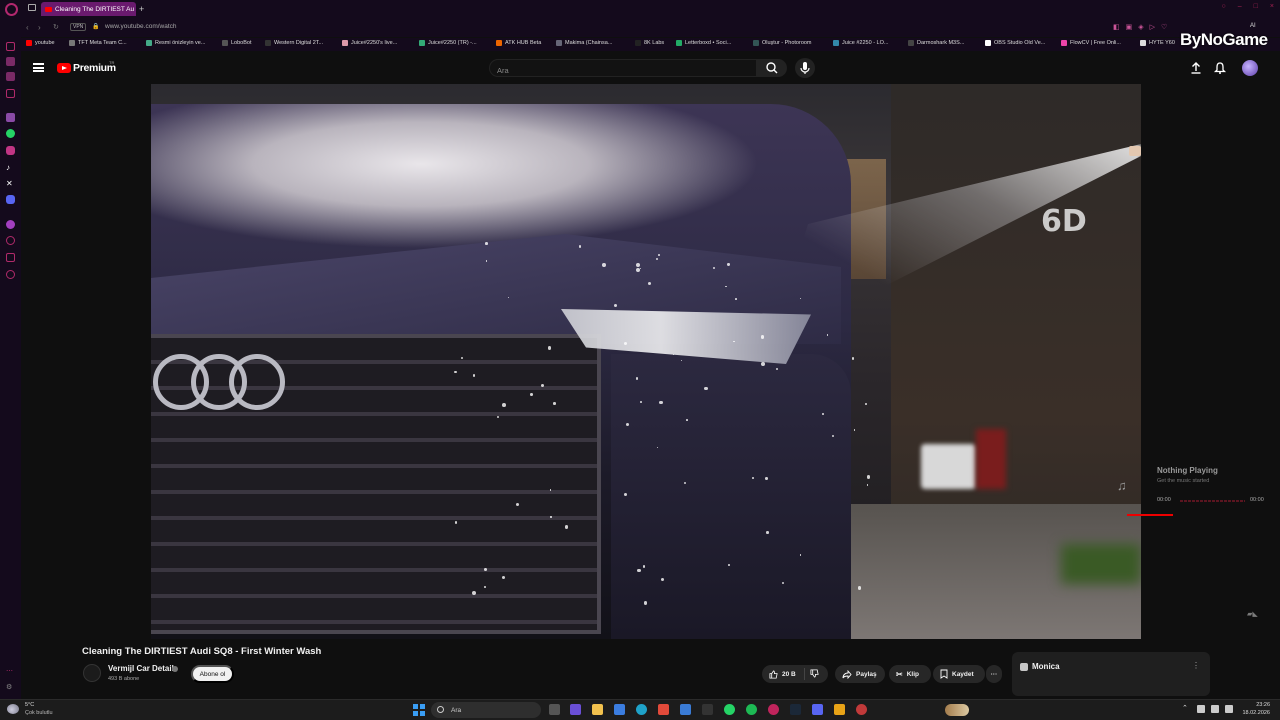 The height and width of the screenshot is (720, 1280). Describe the element at coordinates (78, 27) in the screenshot. I see `vpn-badge: VPN` at that location.